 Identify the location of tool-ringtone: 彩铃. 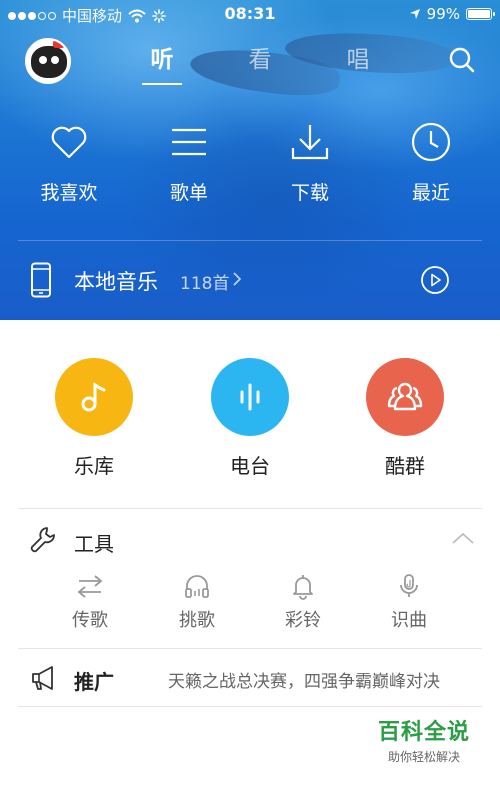
(303, 602).